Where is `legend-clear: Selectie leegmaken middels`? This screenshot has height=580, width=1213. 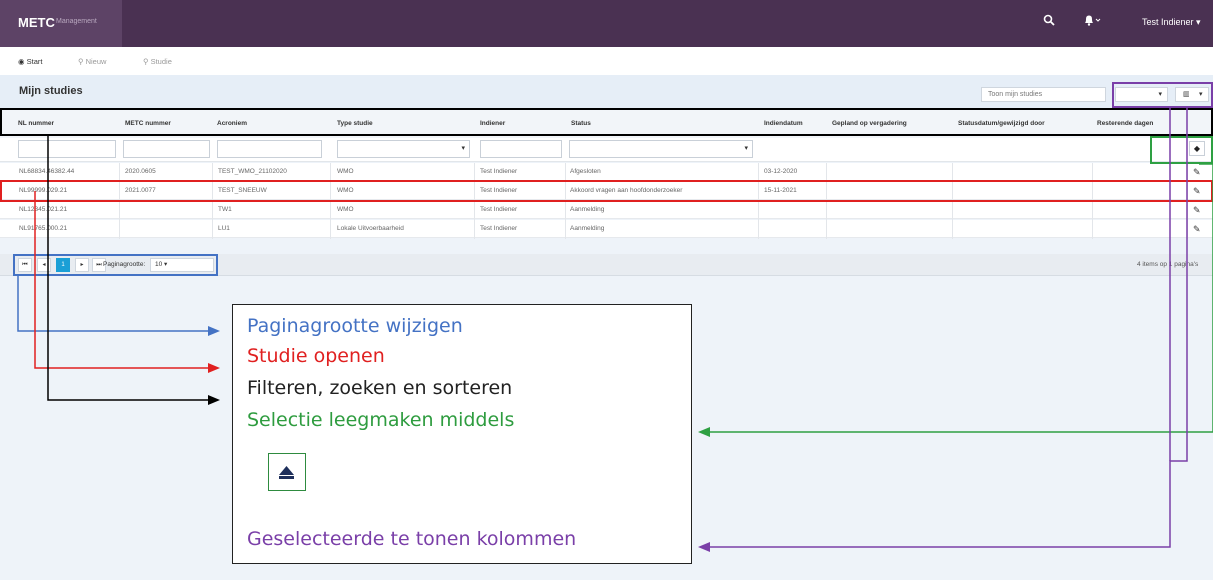
legend-clear: Selectie leegmaken middels is located at coordinates (381, 420).